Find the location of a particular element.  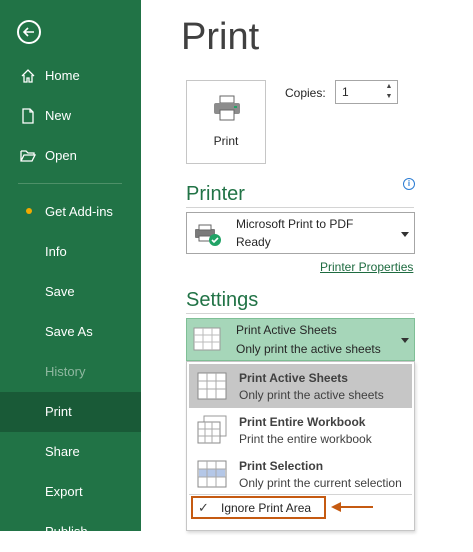

copies-stepper: 1 ▲ ▼ is located at coordinates (366, 92).